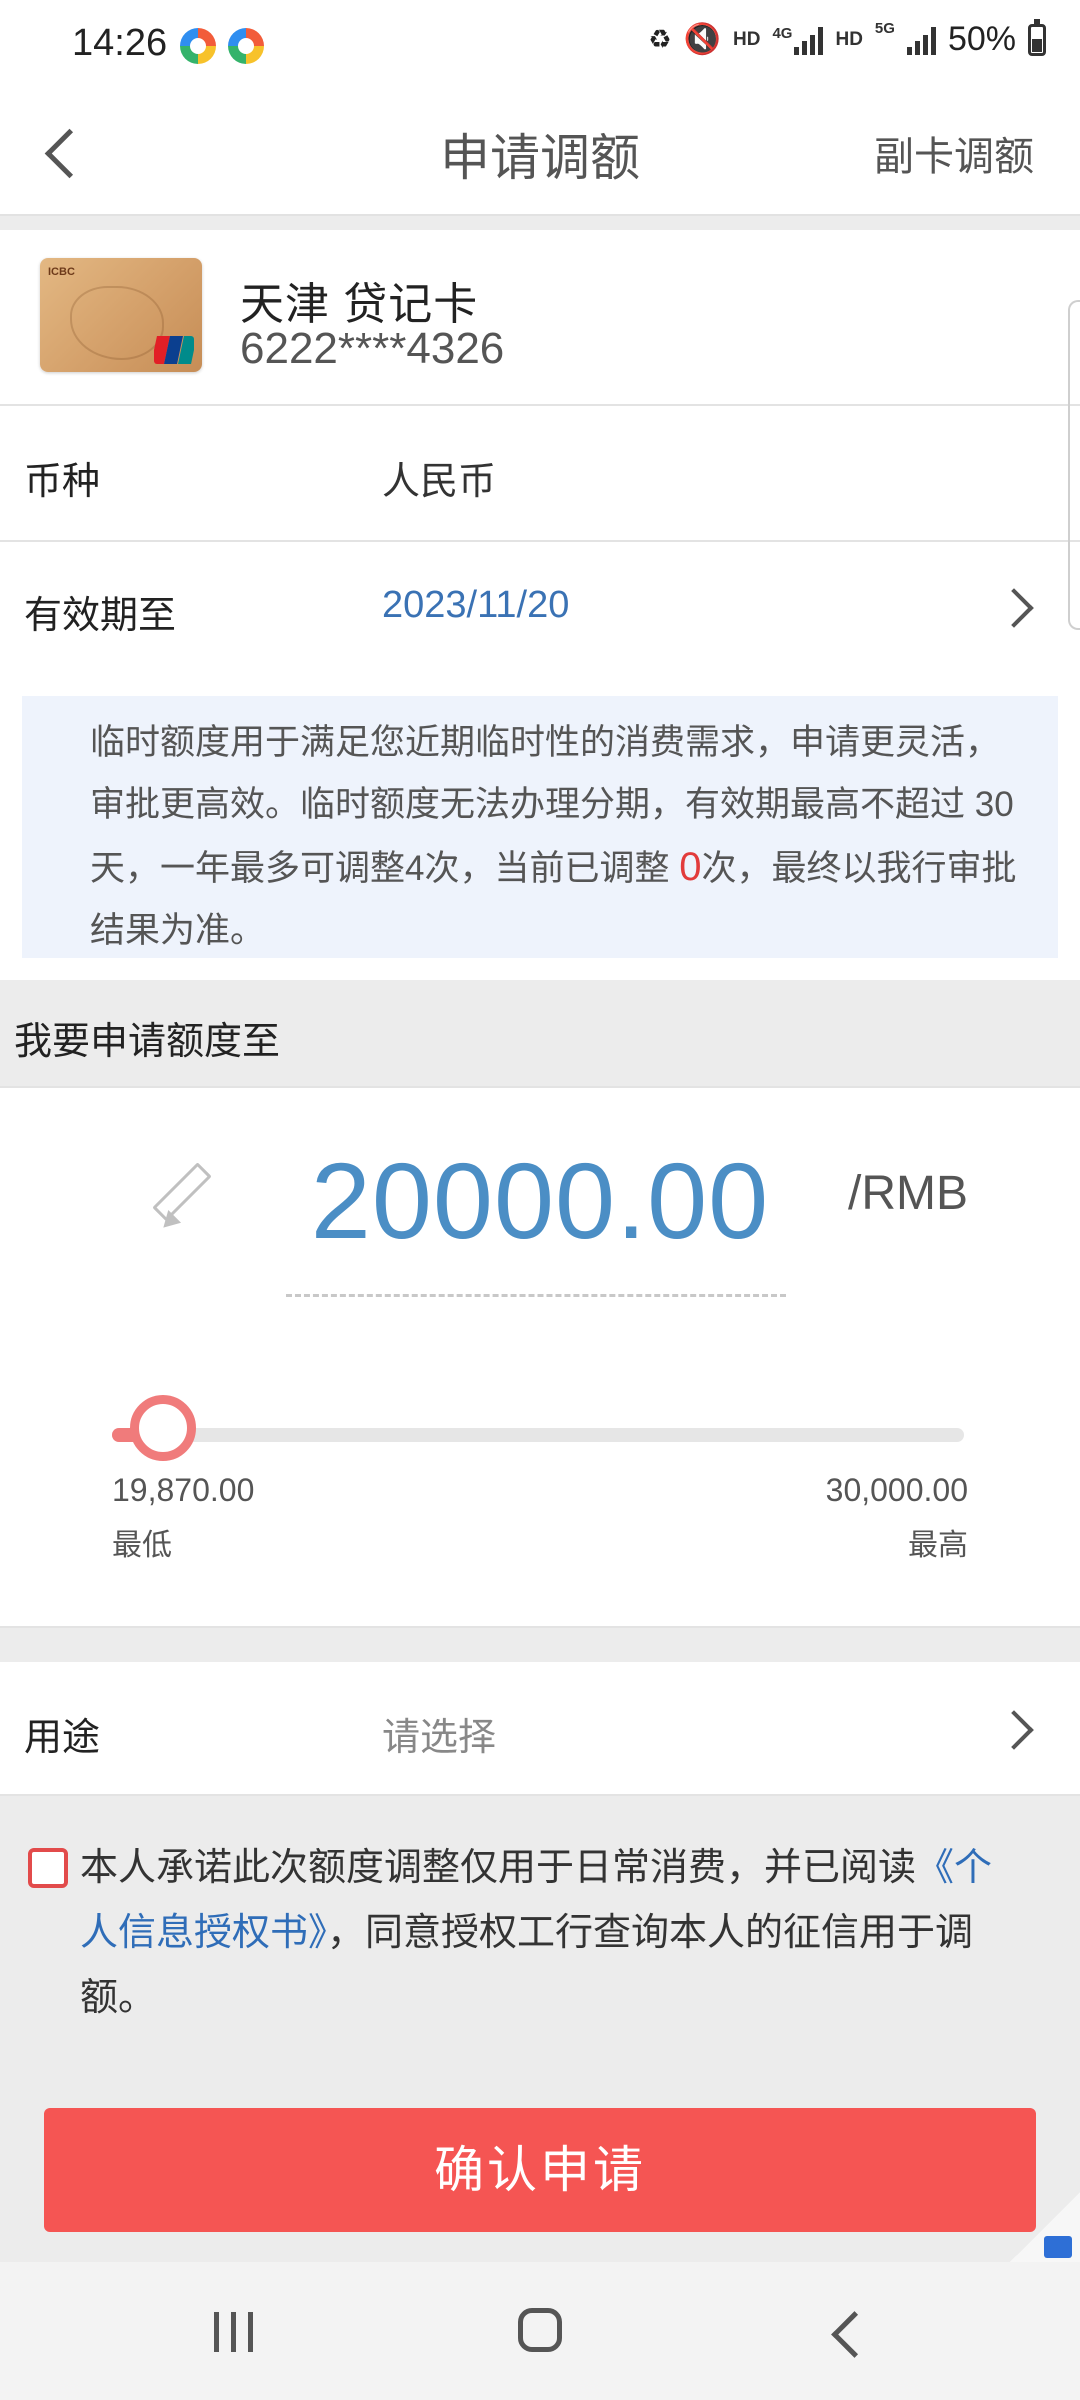  Describe the element at coordinates (147, 1042) in the screenshot. I see `section-header: 我要申请额度至` at that location.